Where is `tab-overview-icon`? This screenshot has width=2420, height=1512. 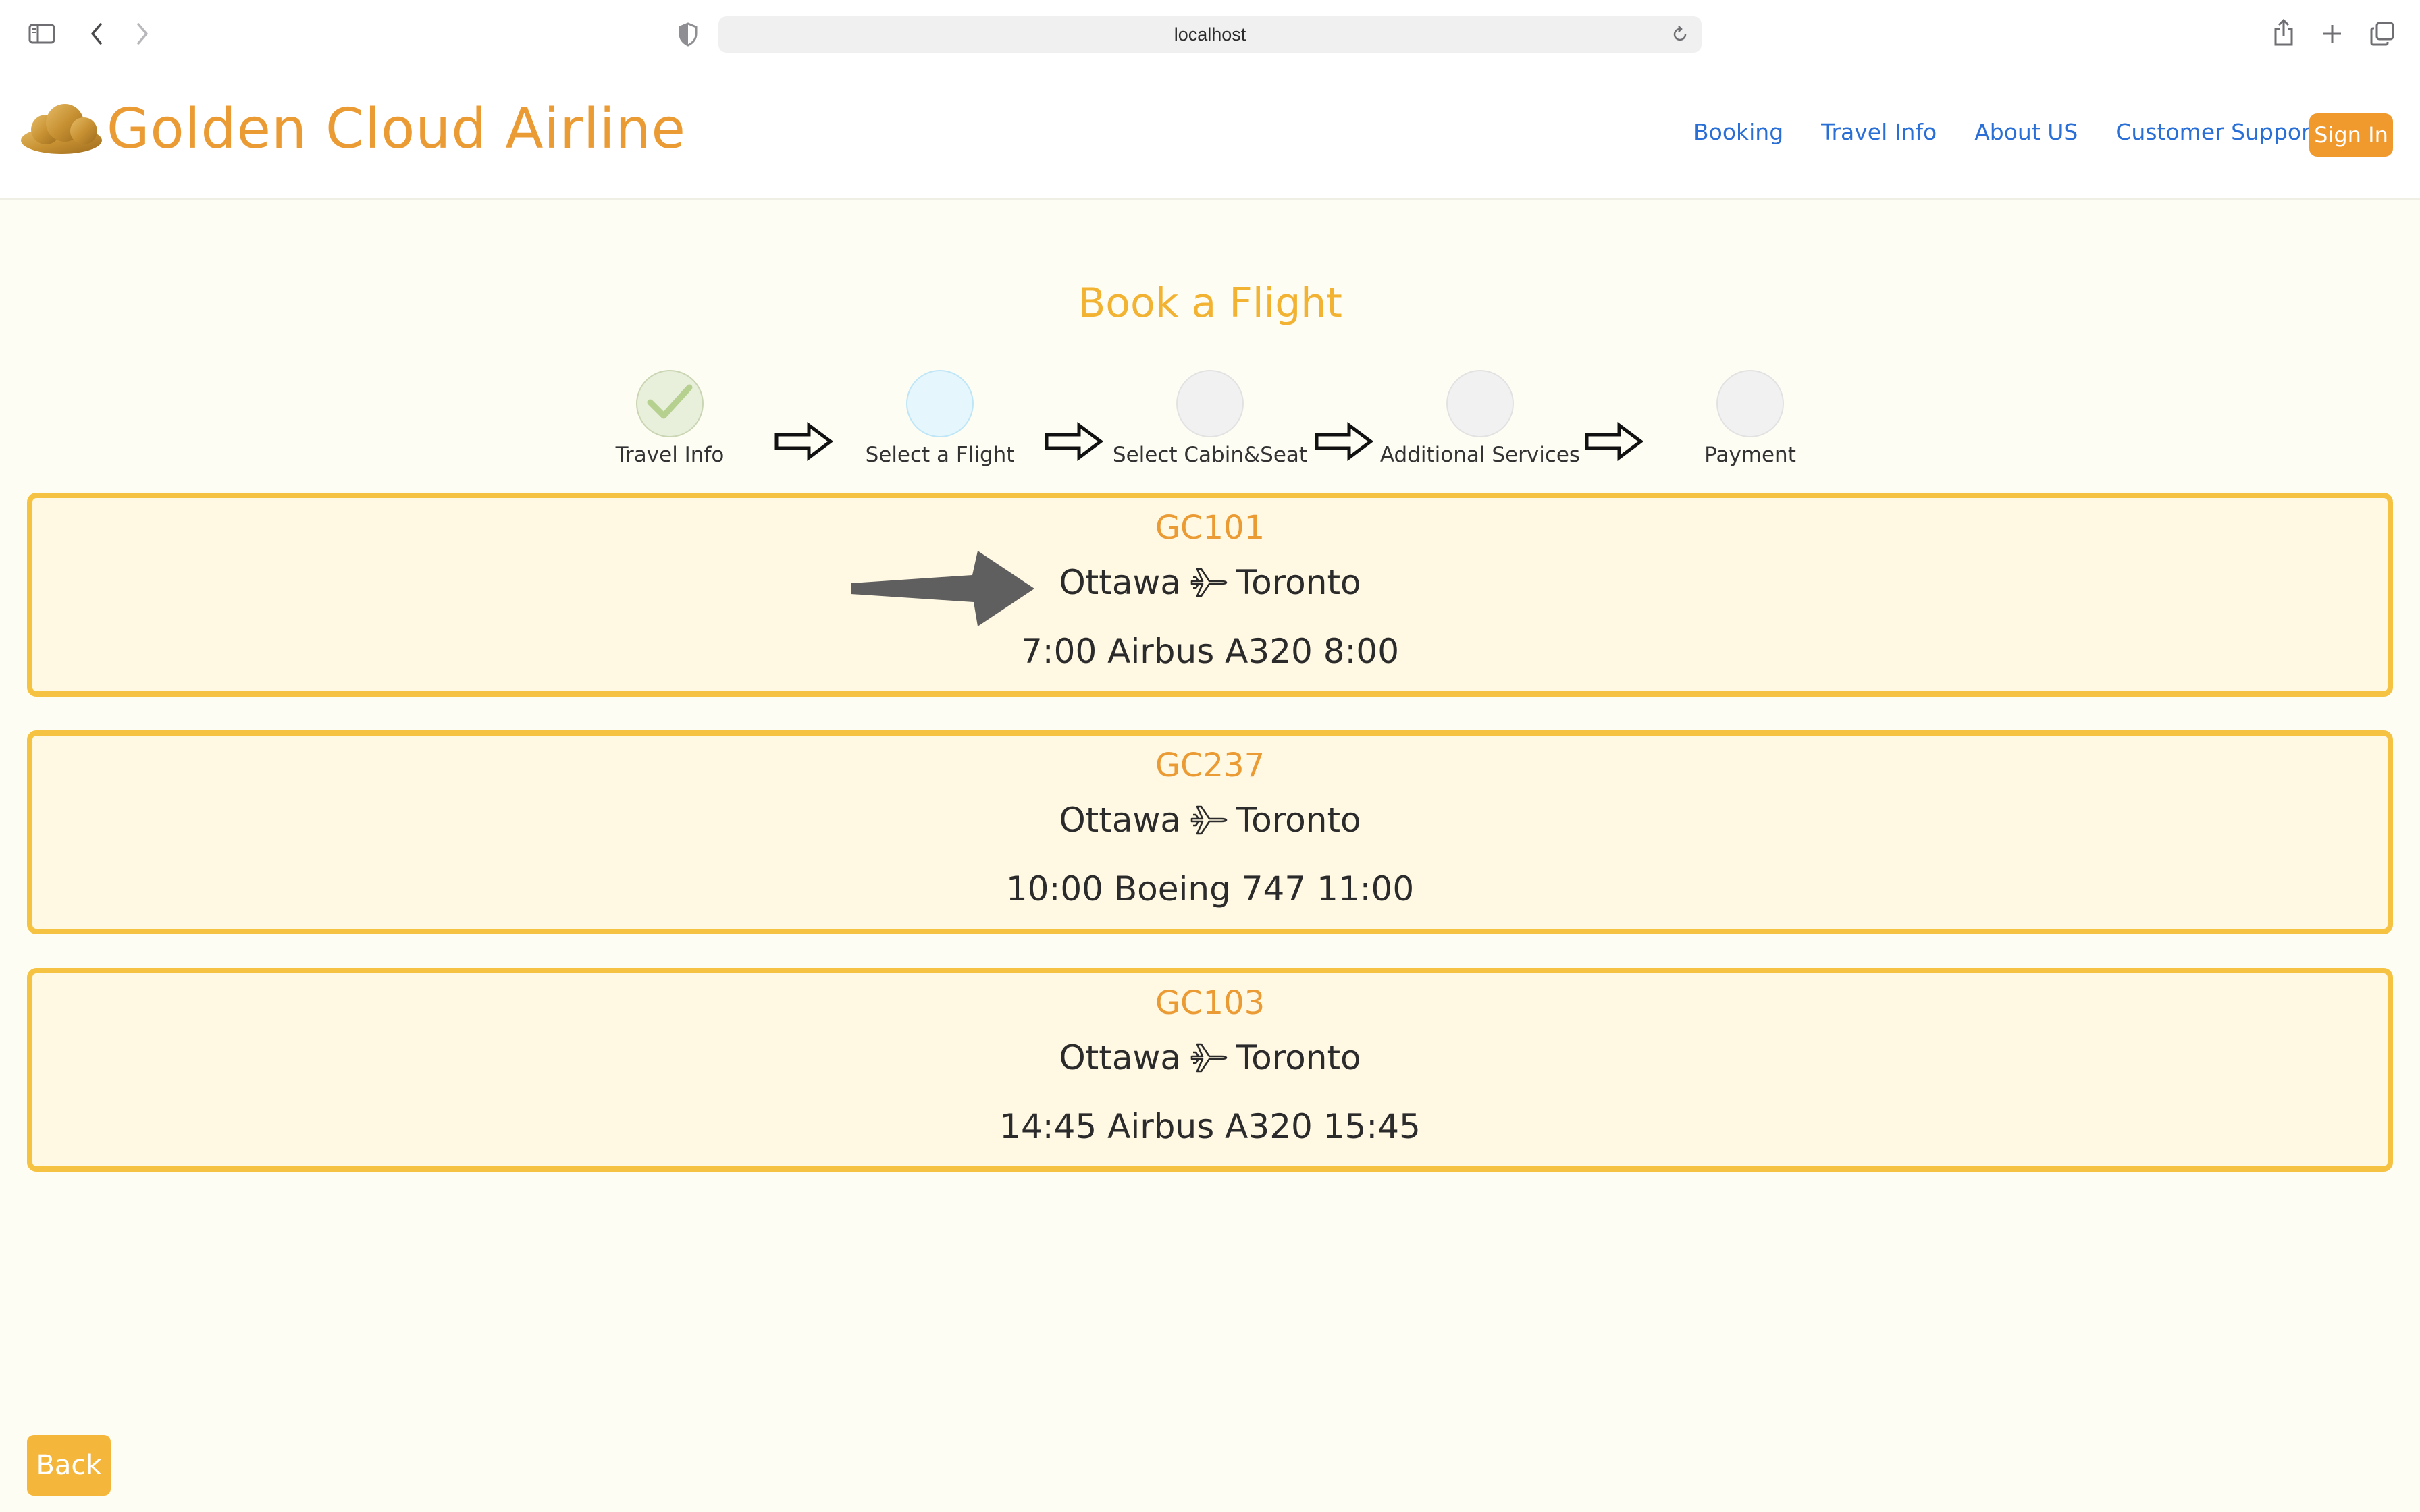 tab-overview-icon is located at coordinates (2382, 33).